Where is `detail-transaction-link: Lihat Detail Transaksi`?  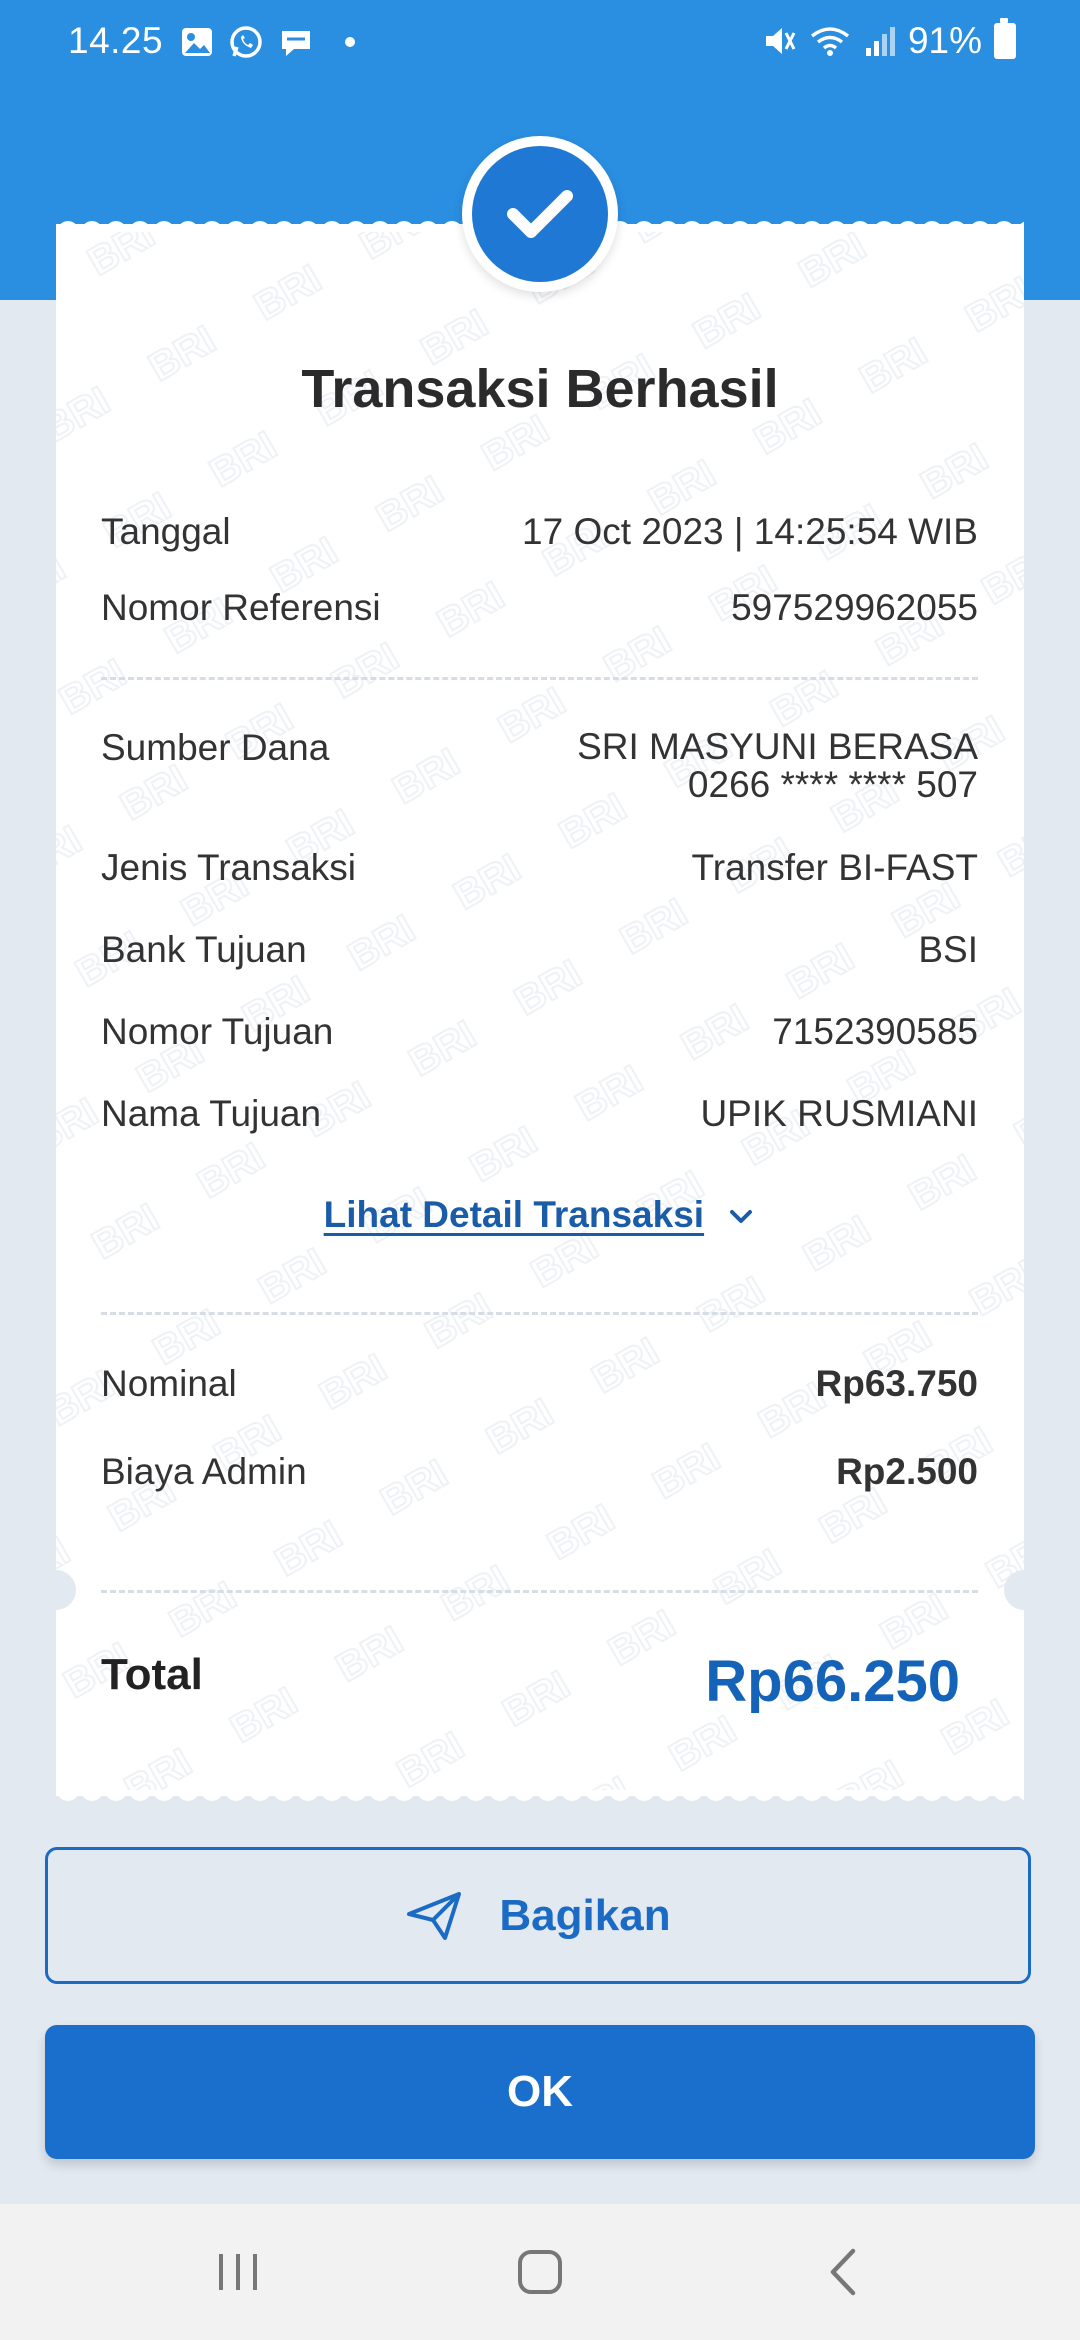 detail-transaction-link: Lihat Detail Transaksi is located at coordinates (540, 1215).